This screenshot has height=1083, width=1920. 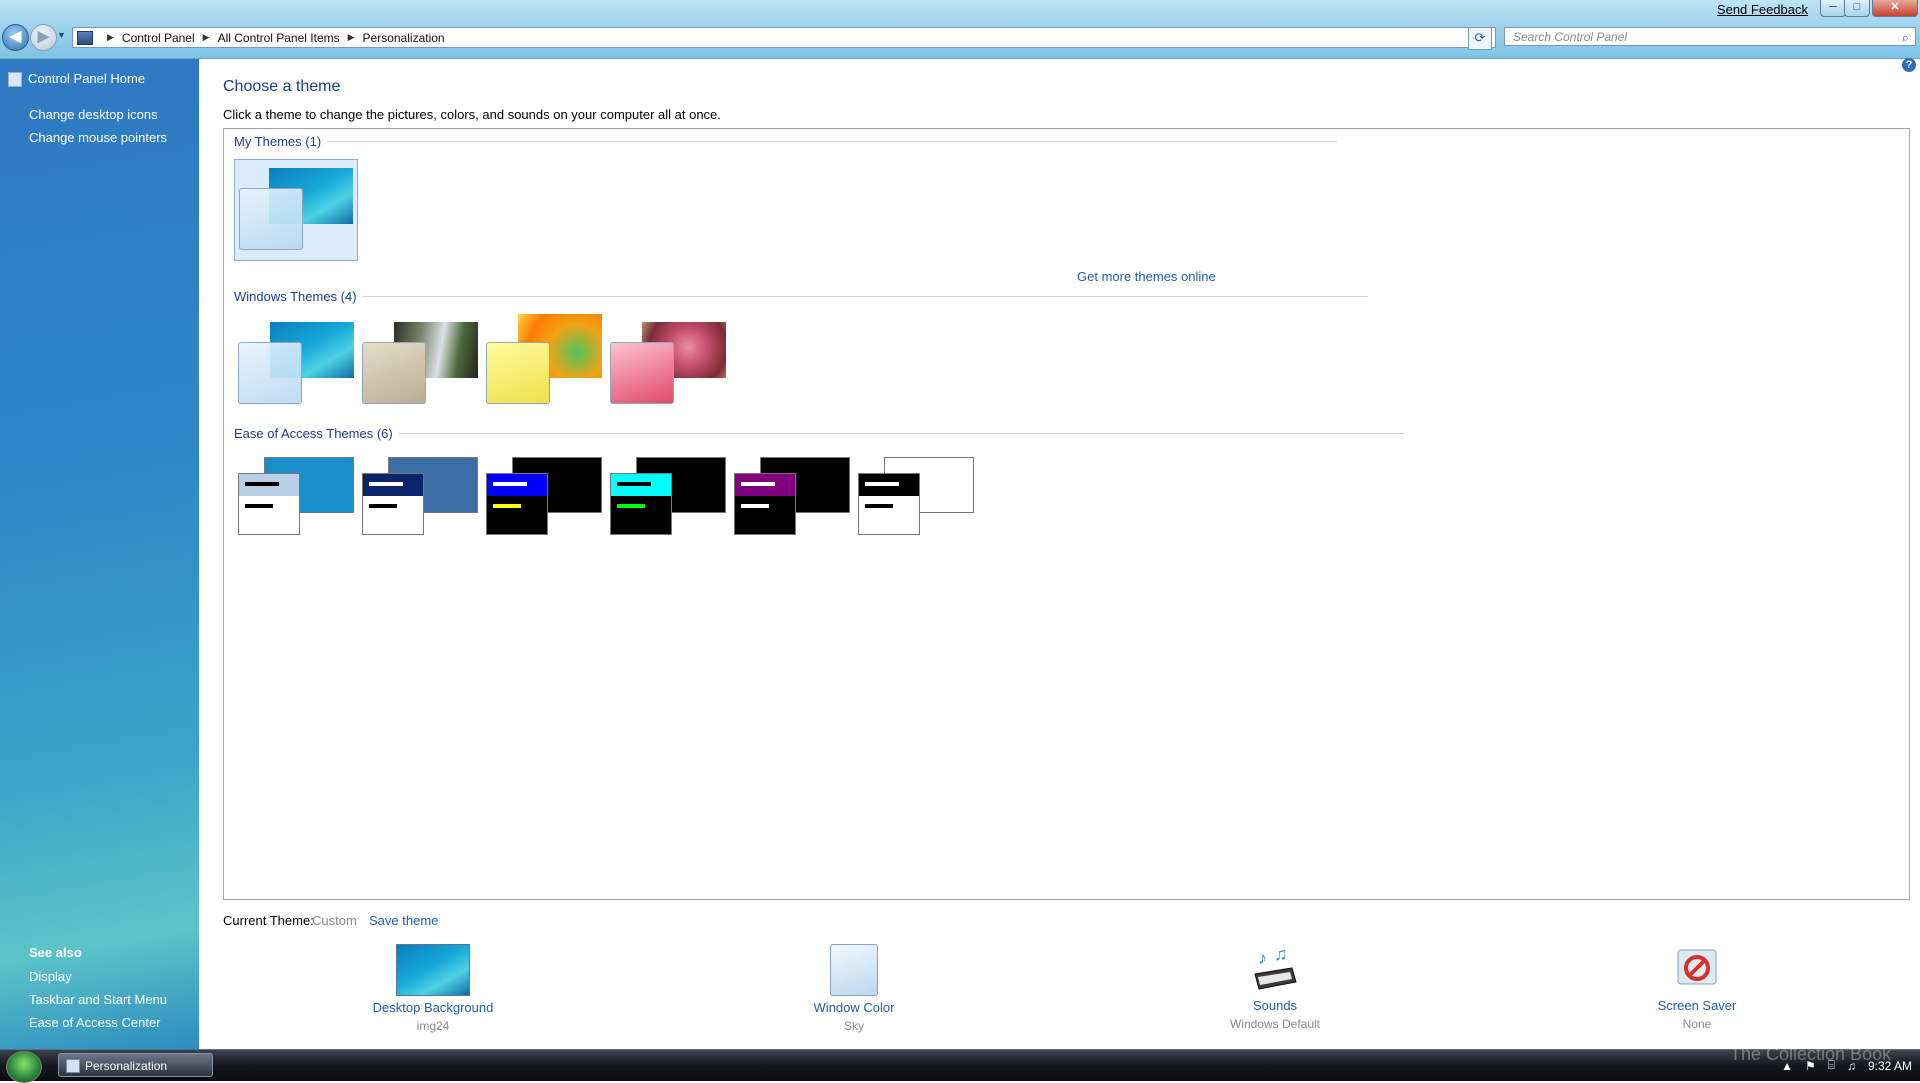 I want to click on theme-basic, so click(x=296, y=500).